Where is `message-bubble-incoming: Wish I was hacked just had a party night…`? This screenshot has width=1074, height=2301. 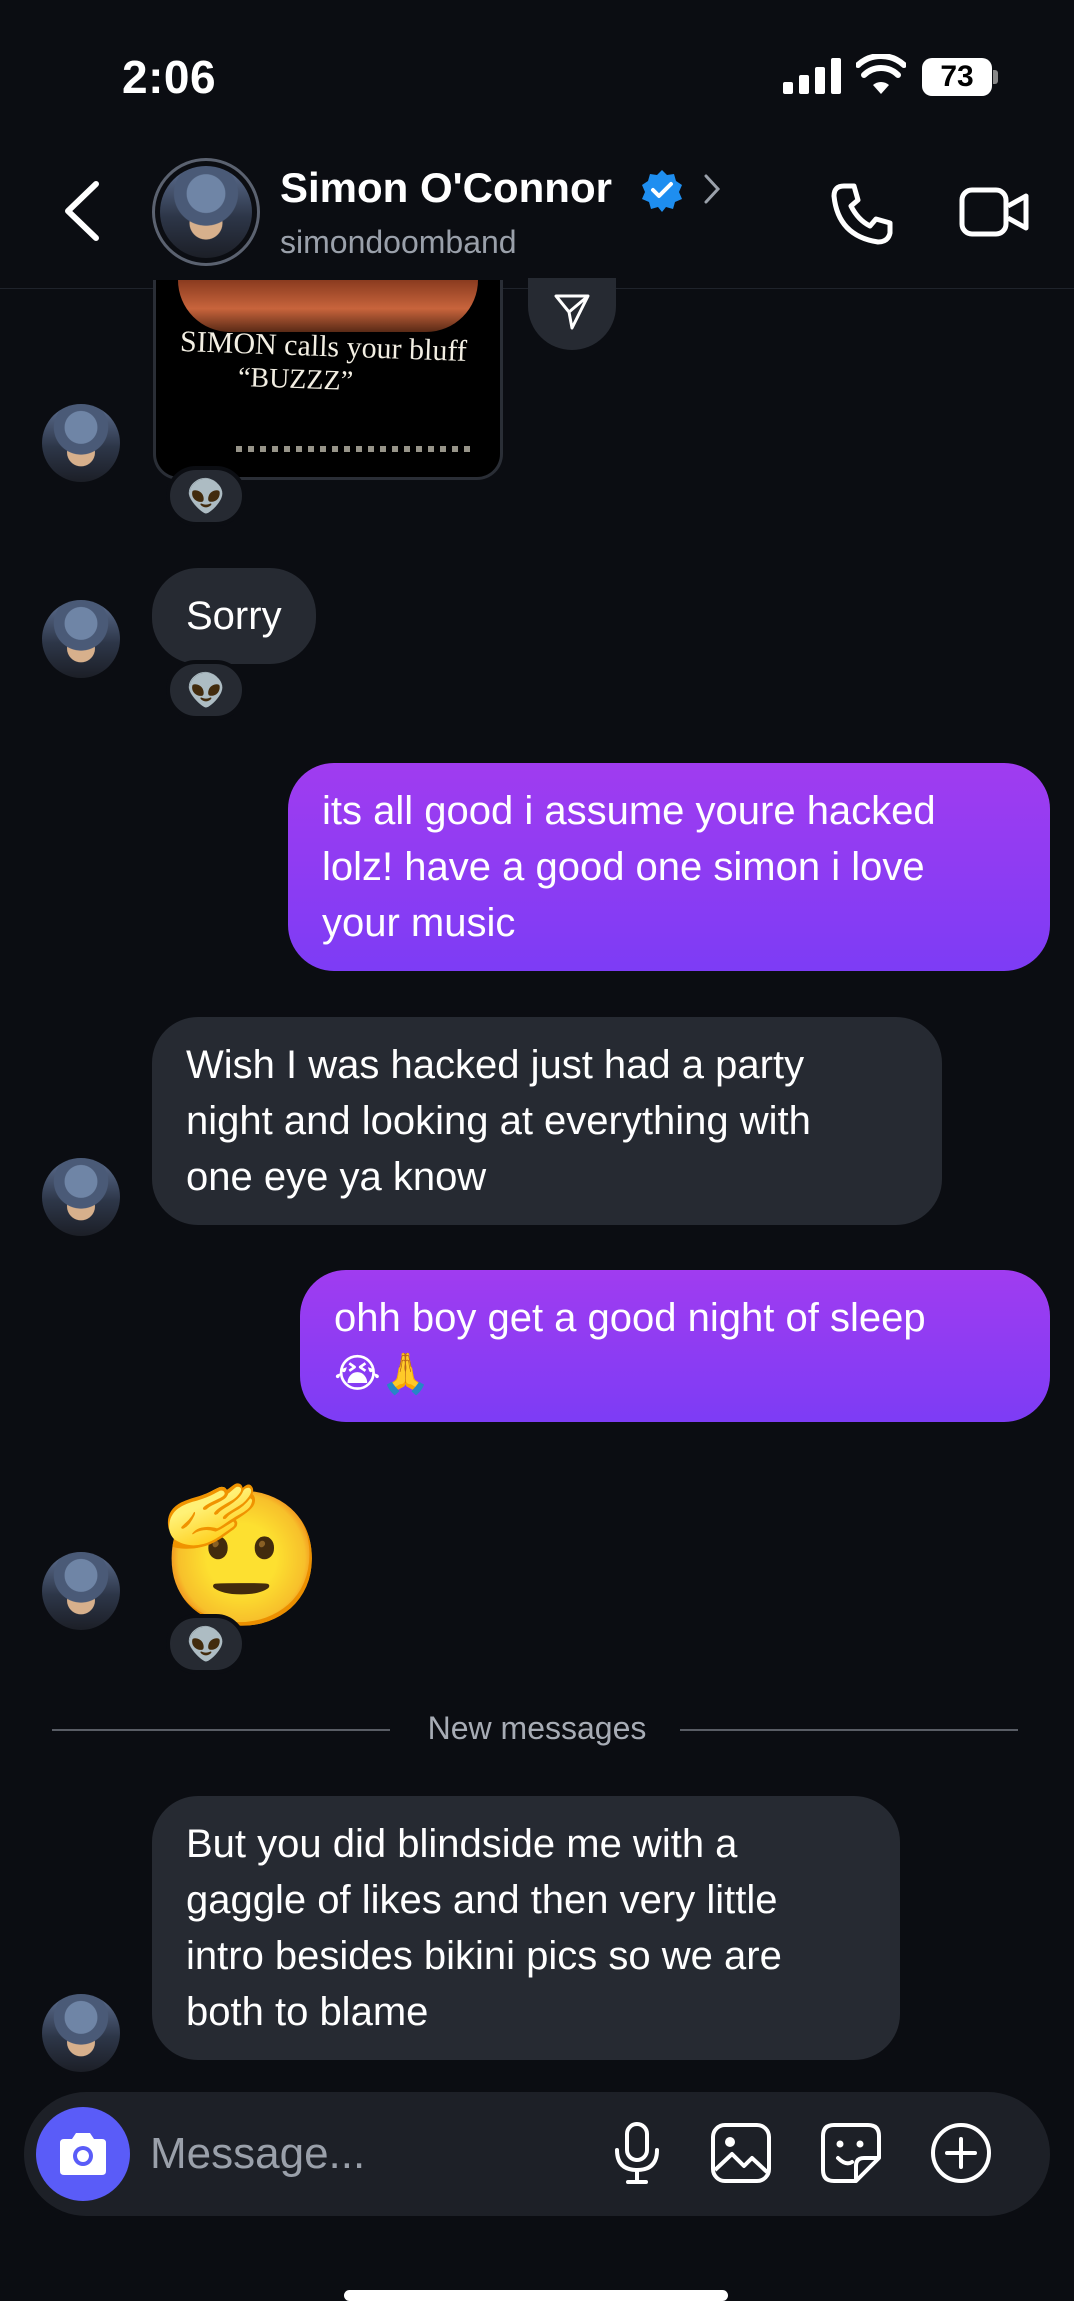 message-bubble-incoming: Wish I was hacked just had a party night… is located at coordinates (547, 1121).